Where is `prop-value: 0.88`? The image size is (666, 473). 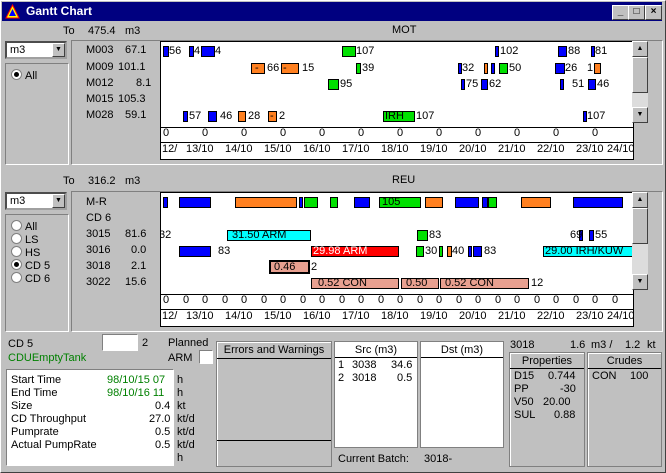
prop-value: 0.88 is located at coordinates (565, 415).